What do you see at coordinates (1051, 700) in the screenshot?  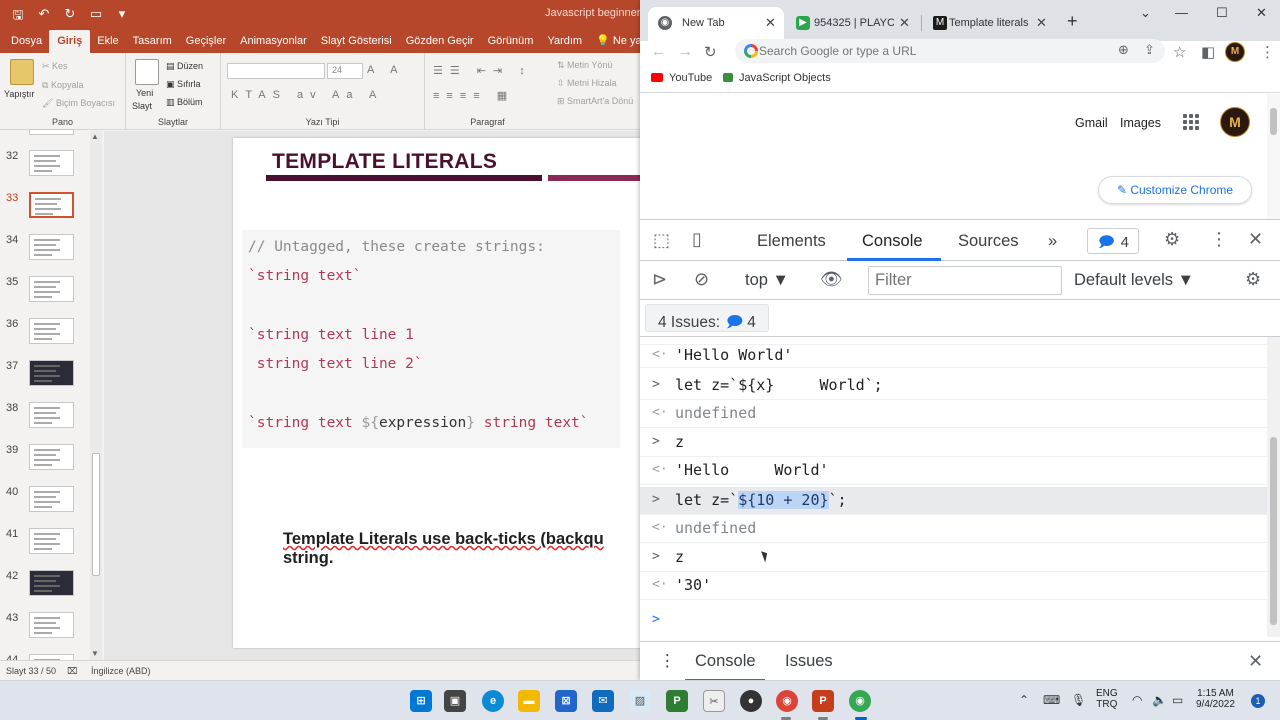 I see `keyboard-icon: ⌨` at bounding box center [1051, 700].